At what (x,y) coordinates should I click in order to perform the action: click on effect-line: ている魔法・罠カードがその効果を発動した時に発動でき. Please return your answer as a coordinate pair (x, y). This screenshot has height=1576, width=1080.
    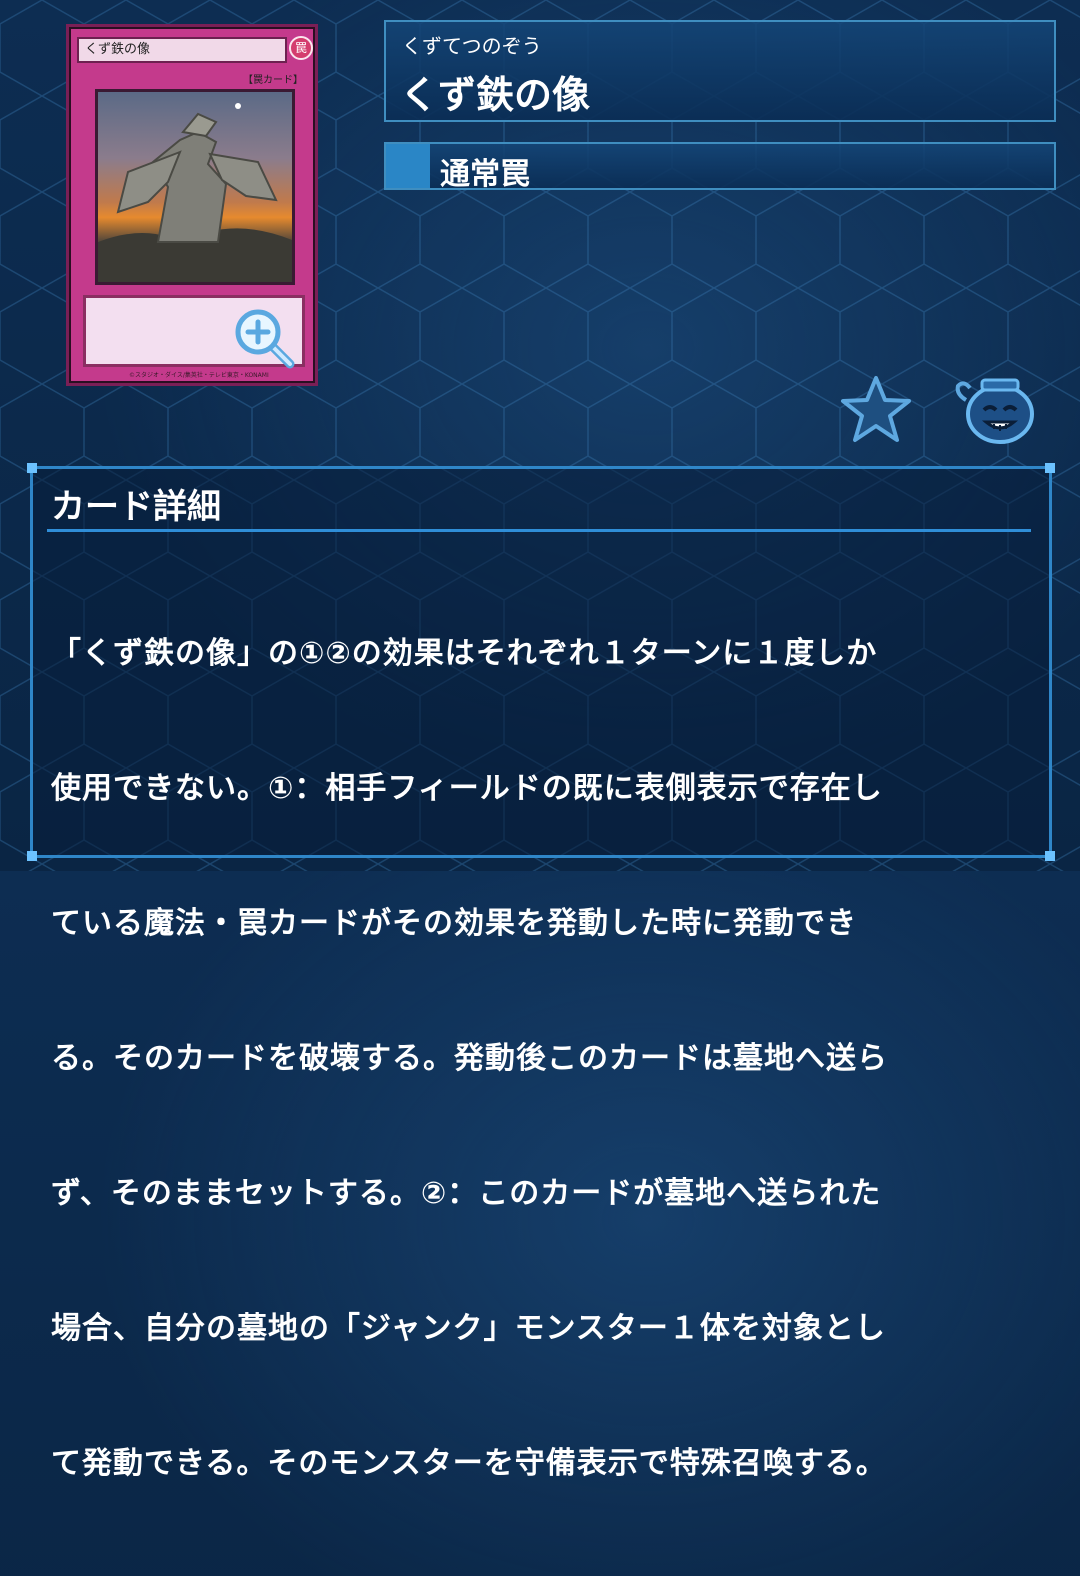
    Looking at the image, I should click on (454, 923).